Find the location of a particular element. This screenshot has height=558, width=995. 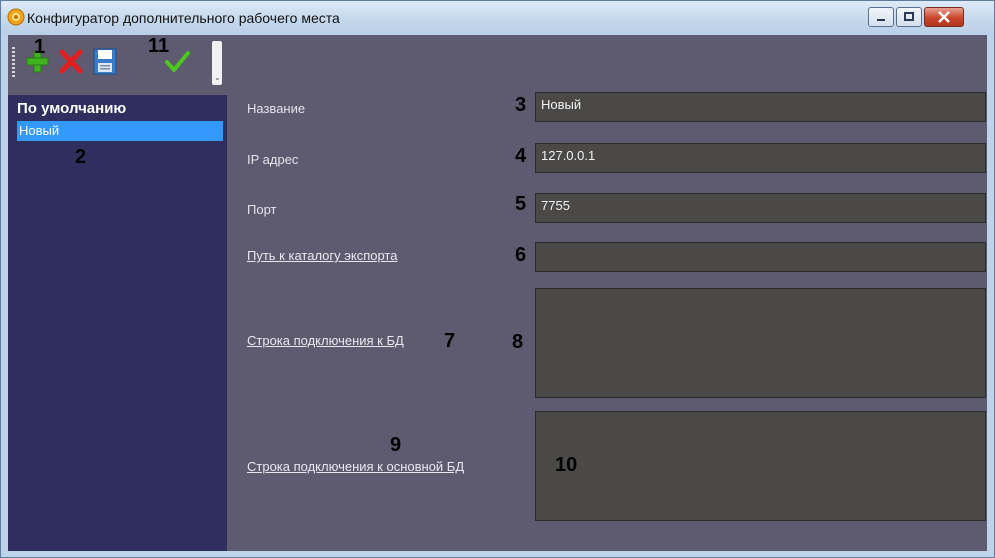

maximize-button is located at coordinates (909, 17).